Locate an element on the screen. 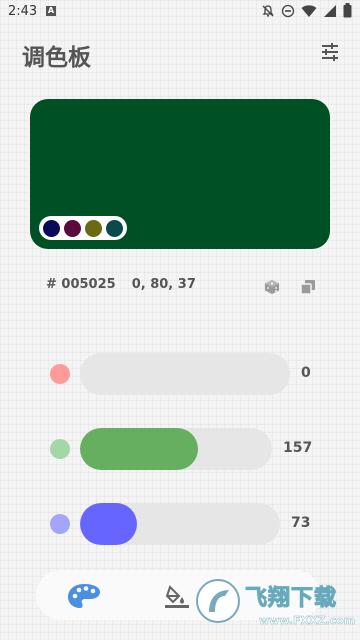 The height and width of the screenshot is (640, 360). palette-icon is located at coordinates (84, 596).